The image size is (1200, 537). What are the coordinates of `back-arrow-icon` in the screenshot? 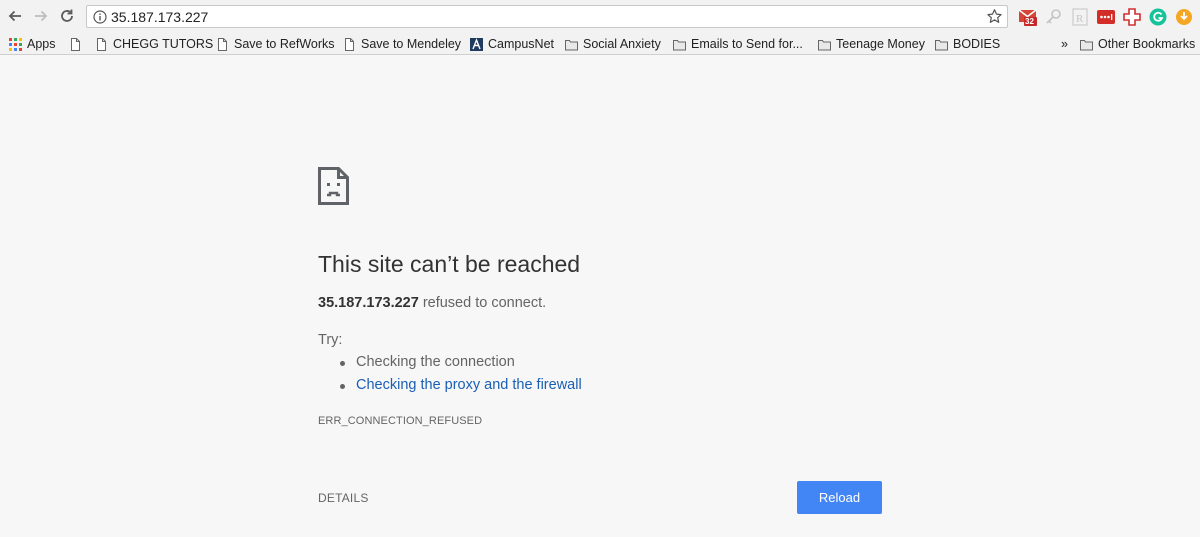 It's located at (14, 16).